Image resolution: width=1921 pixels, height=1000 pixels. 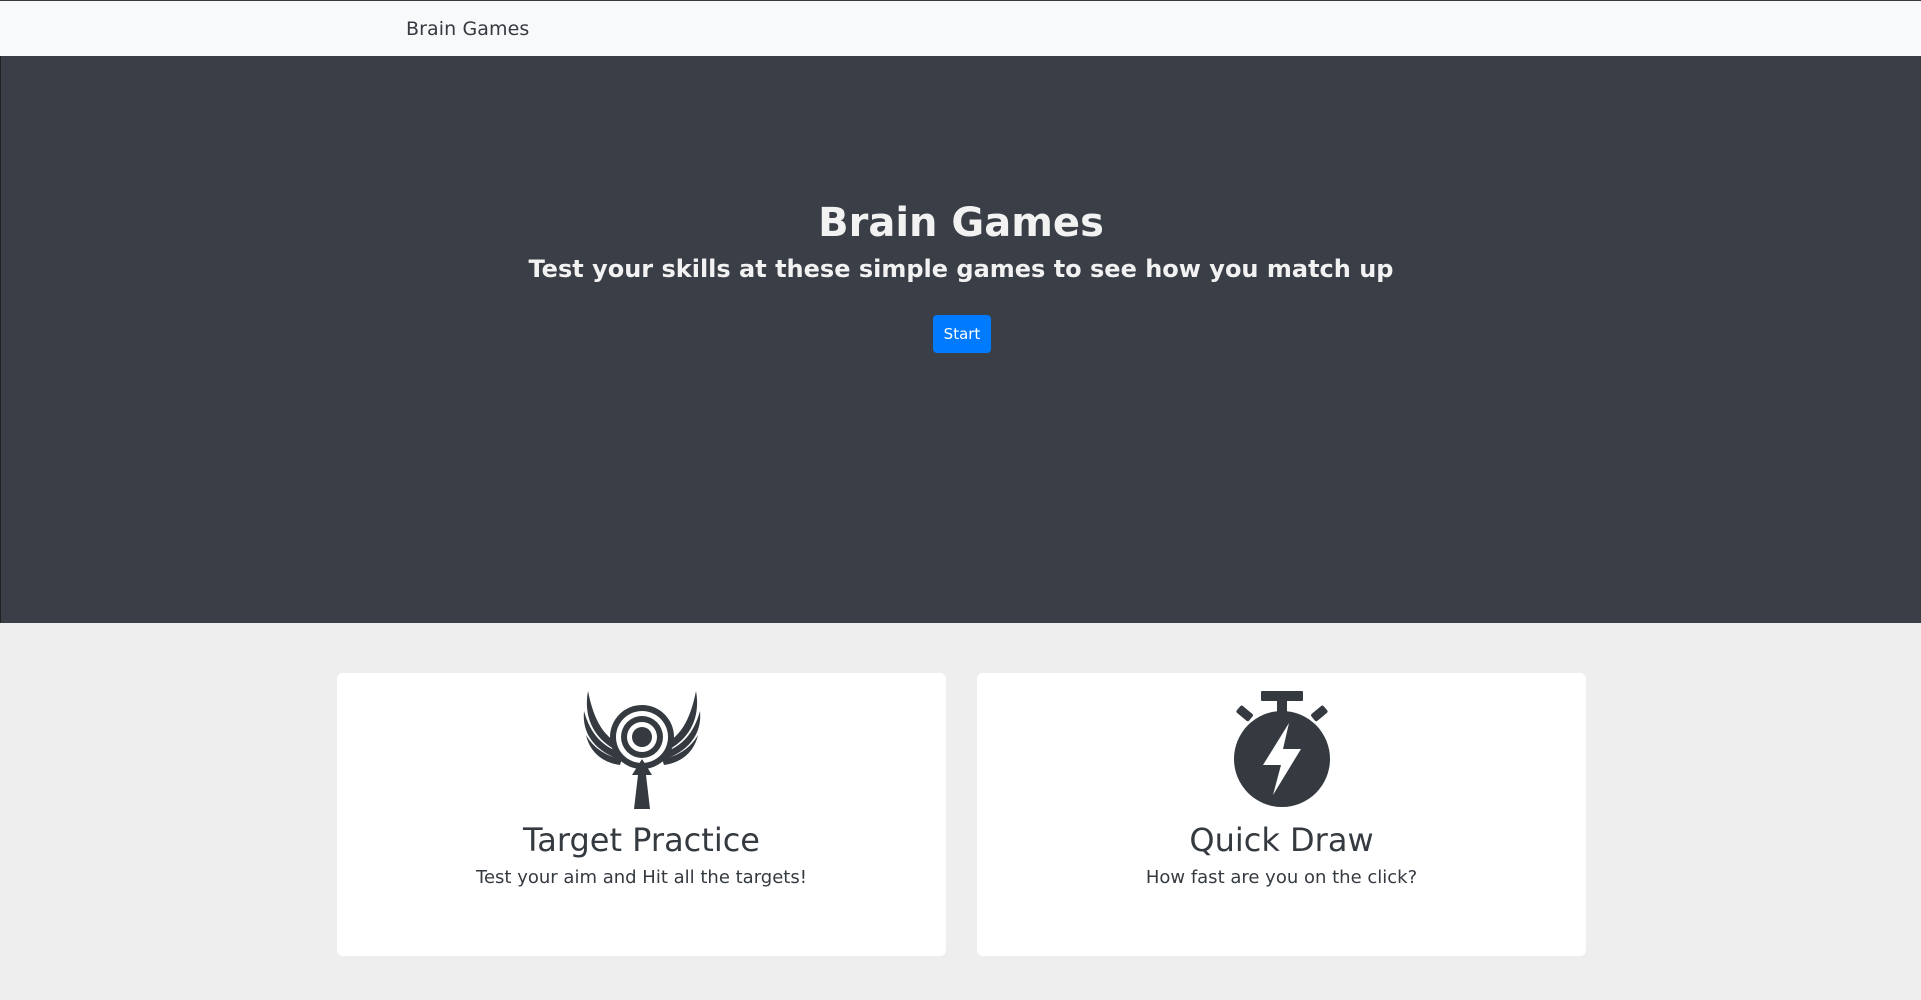 What do you see at coordinates (962, 334) in the screenshot?
I see `start-button: Start` at bounding box center [962, 334].